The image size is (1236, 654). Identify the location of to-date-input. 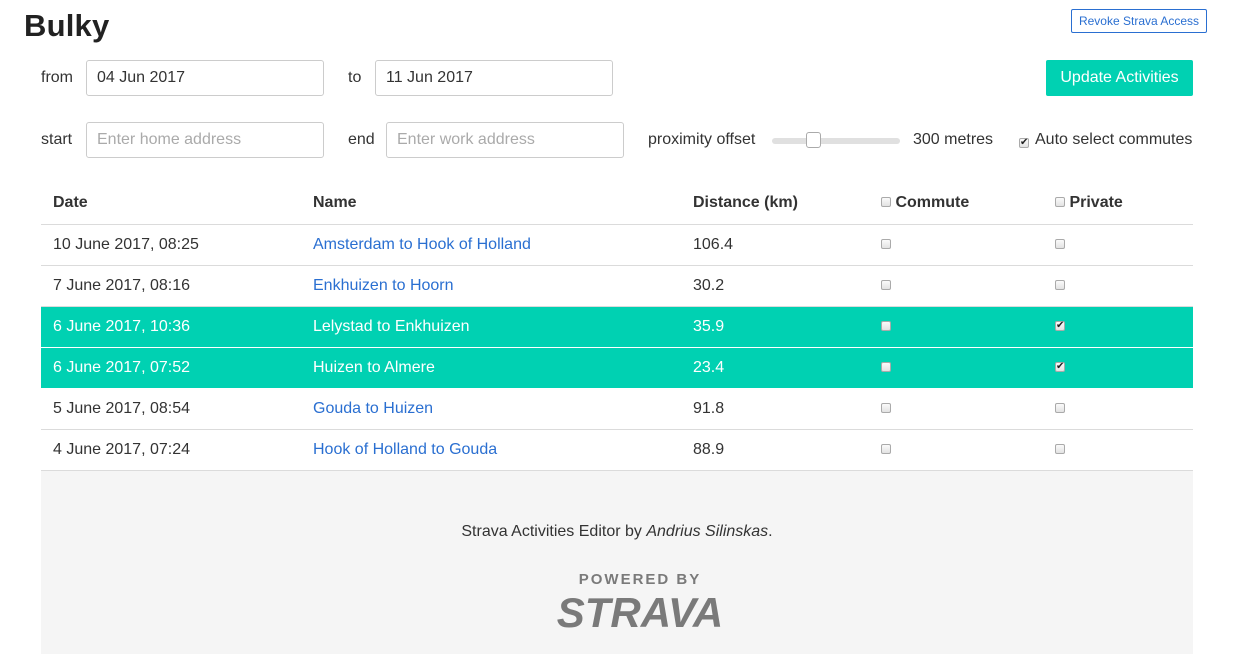
(494, 78).